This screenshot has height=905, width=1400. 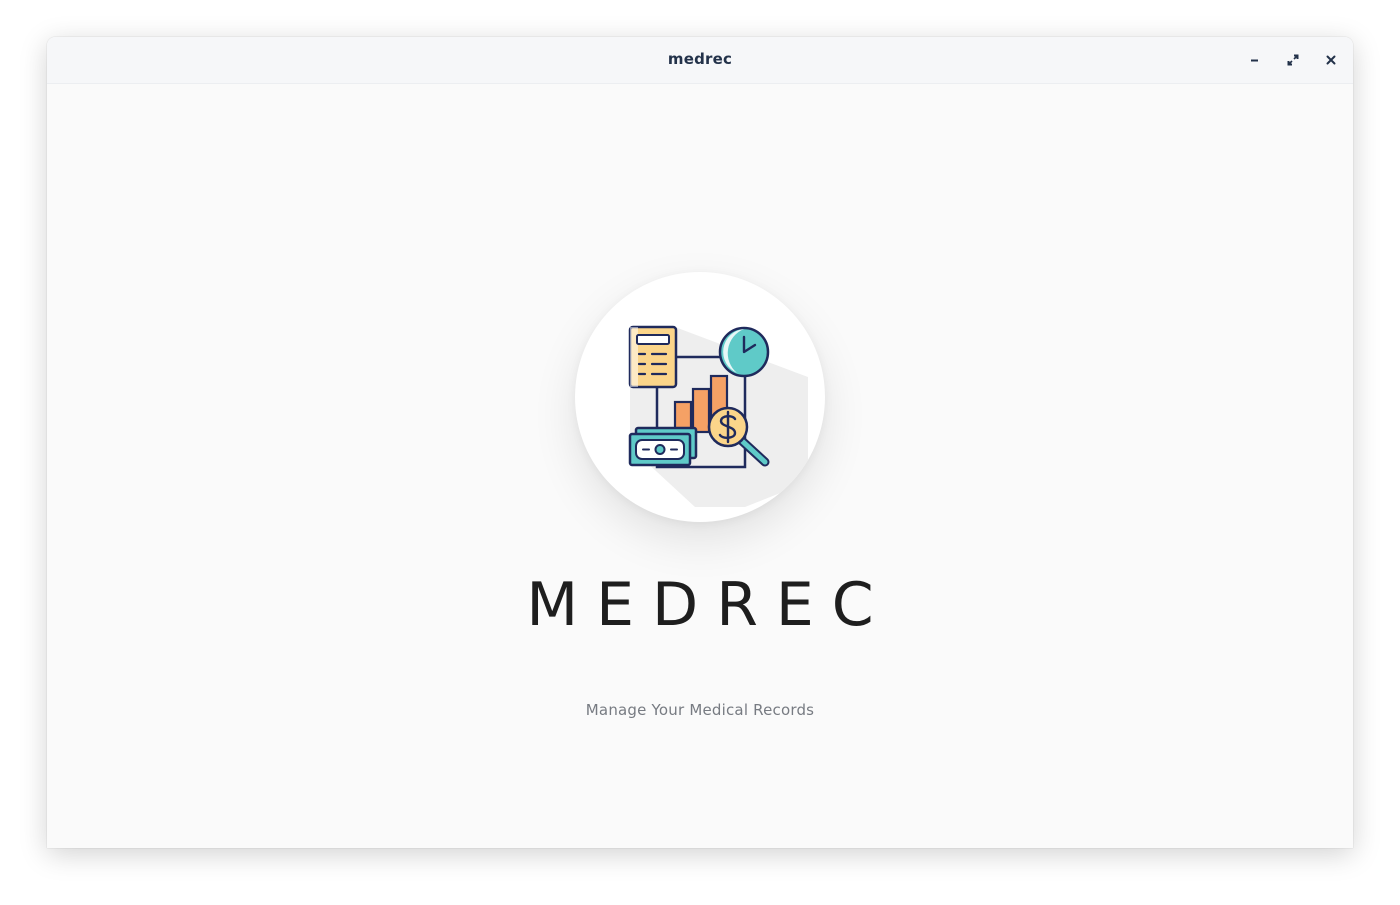 I want to click on close-icon, so click(x=1331, y=60).